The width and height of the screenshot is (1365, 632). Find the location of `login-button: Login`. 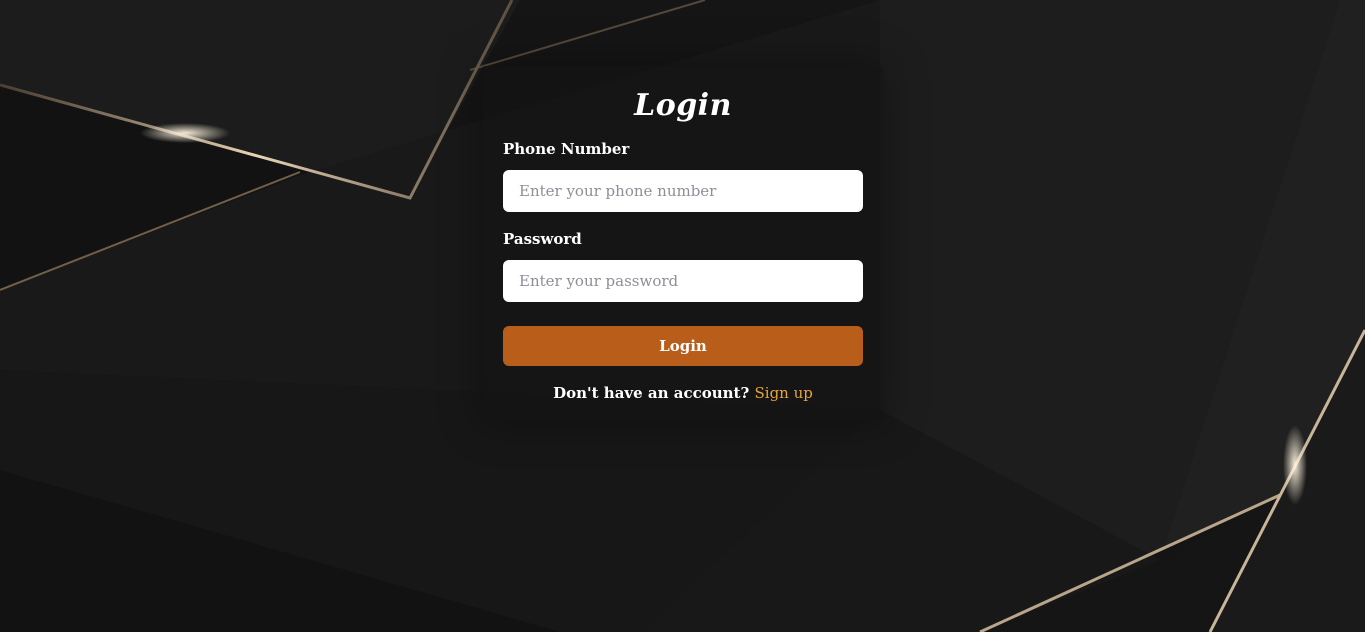

login-button: Login is located at coordinates (683, 346).